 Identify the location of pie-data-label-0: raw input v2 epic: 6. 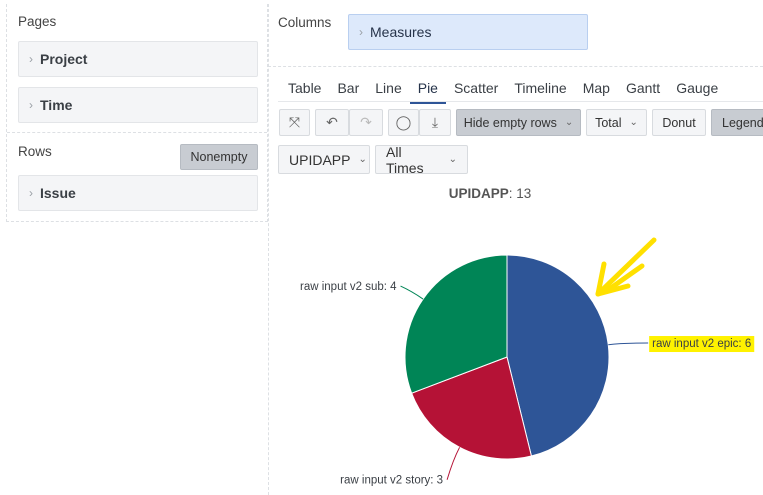
(701, 344).